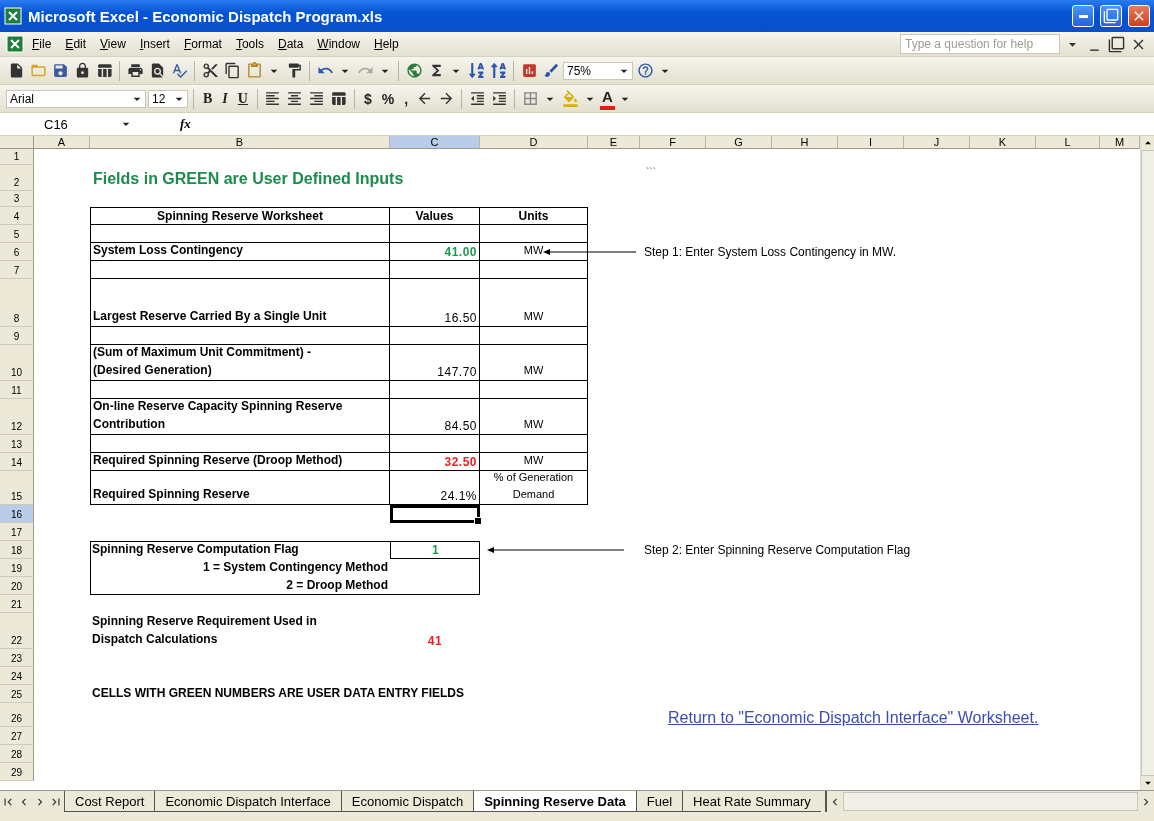  I want to click on column-header: B, so click(240, 142).